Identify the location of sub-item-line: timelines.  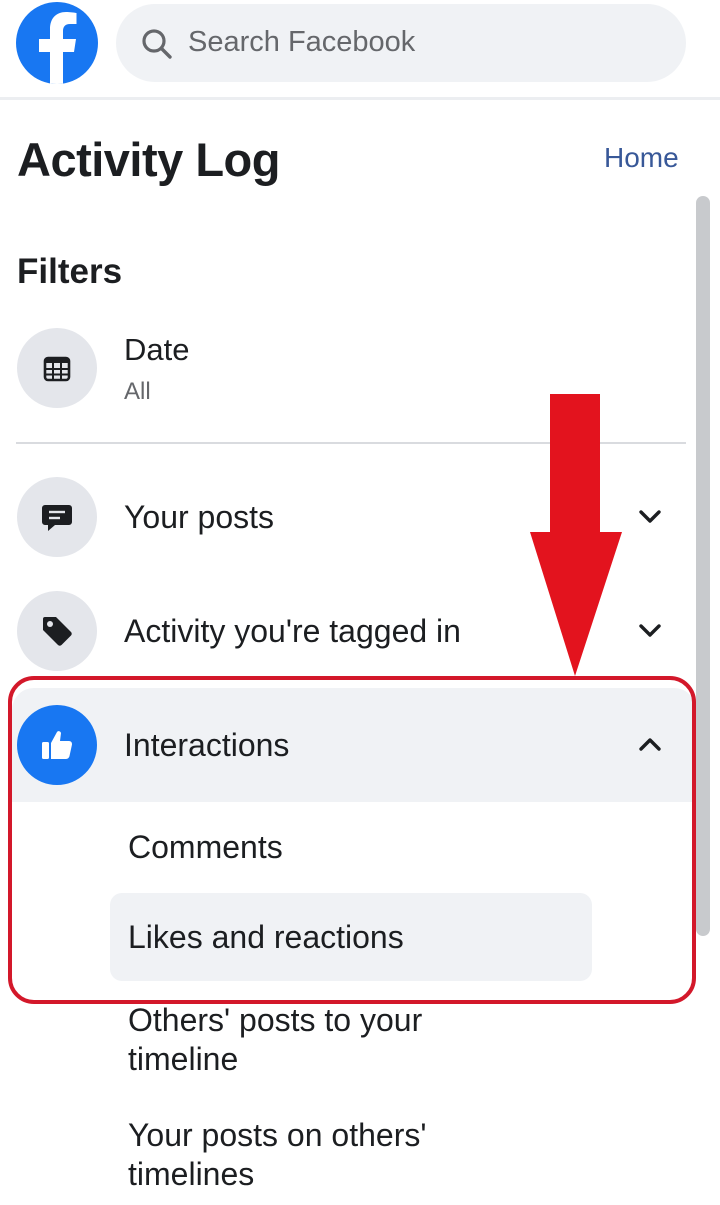
(191, 1174).